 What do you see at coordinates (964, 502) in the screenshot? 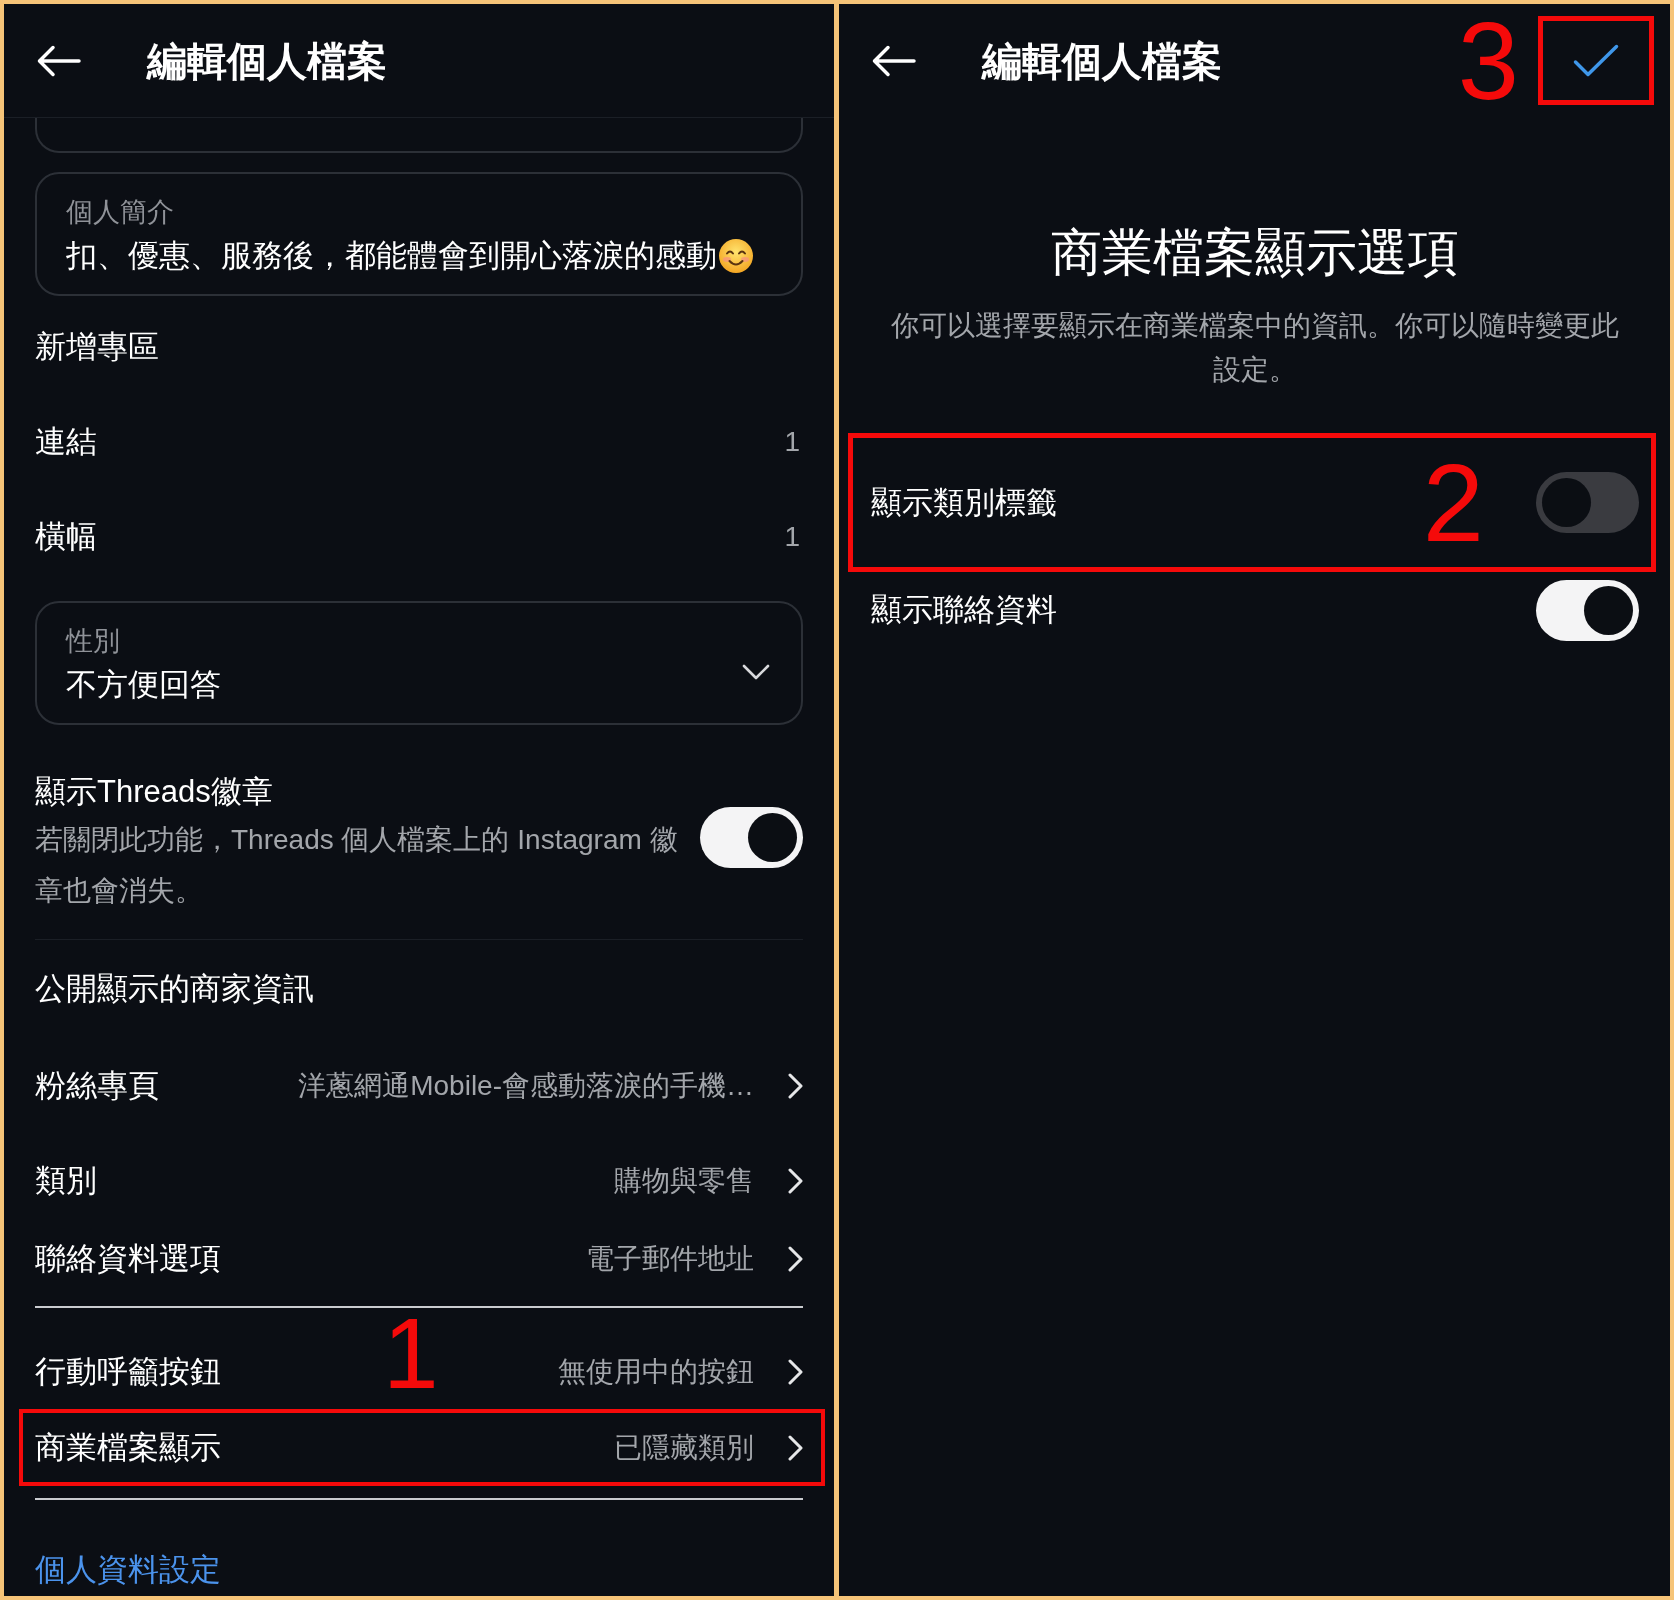
I see `toggle-label: 顯示類別標籤` at bounding box center [964, 502].